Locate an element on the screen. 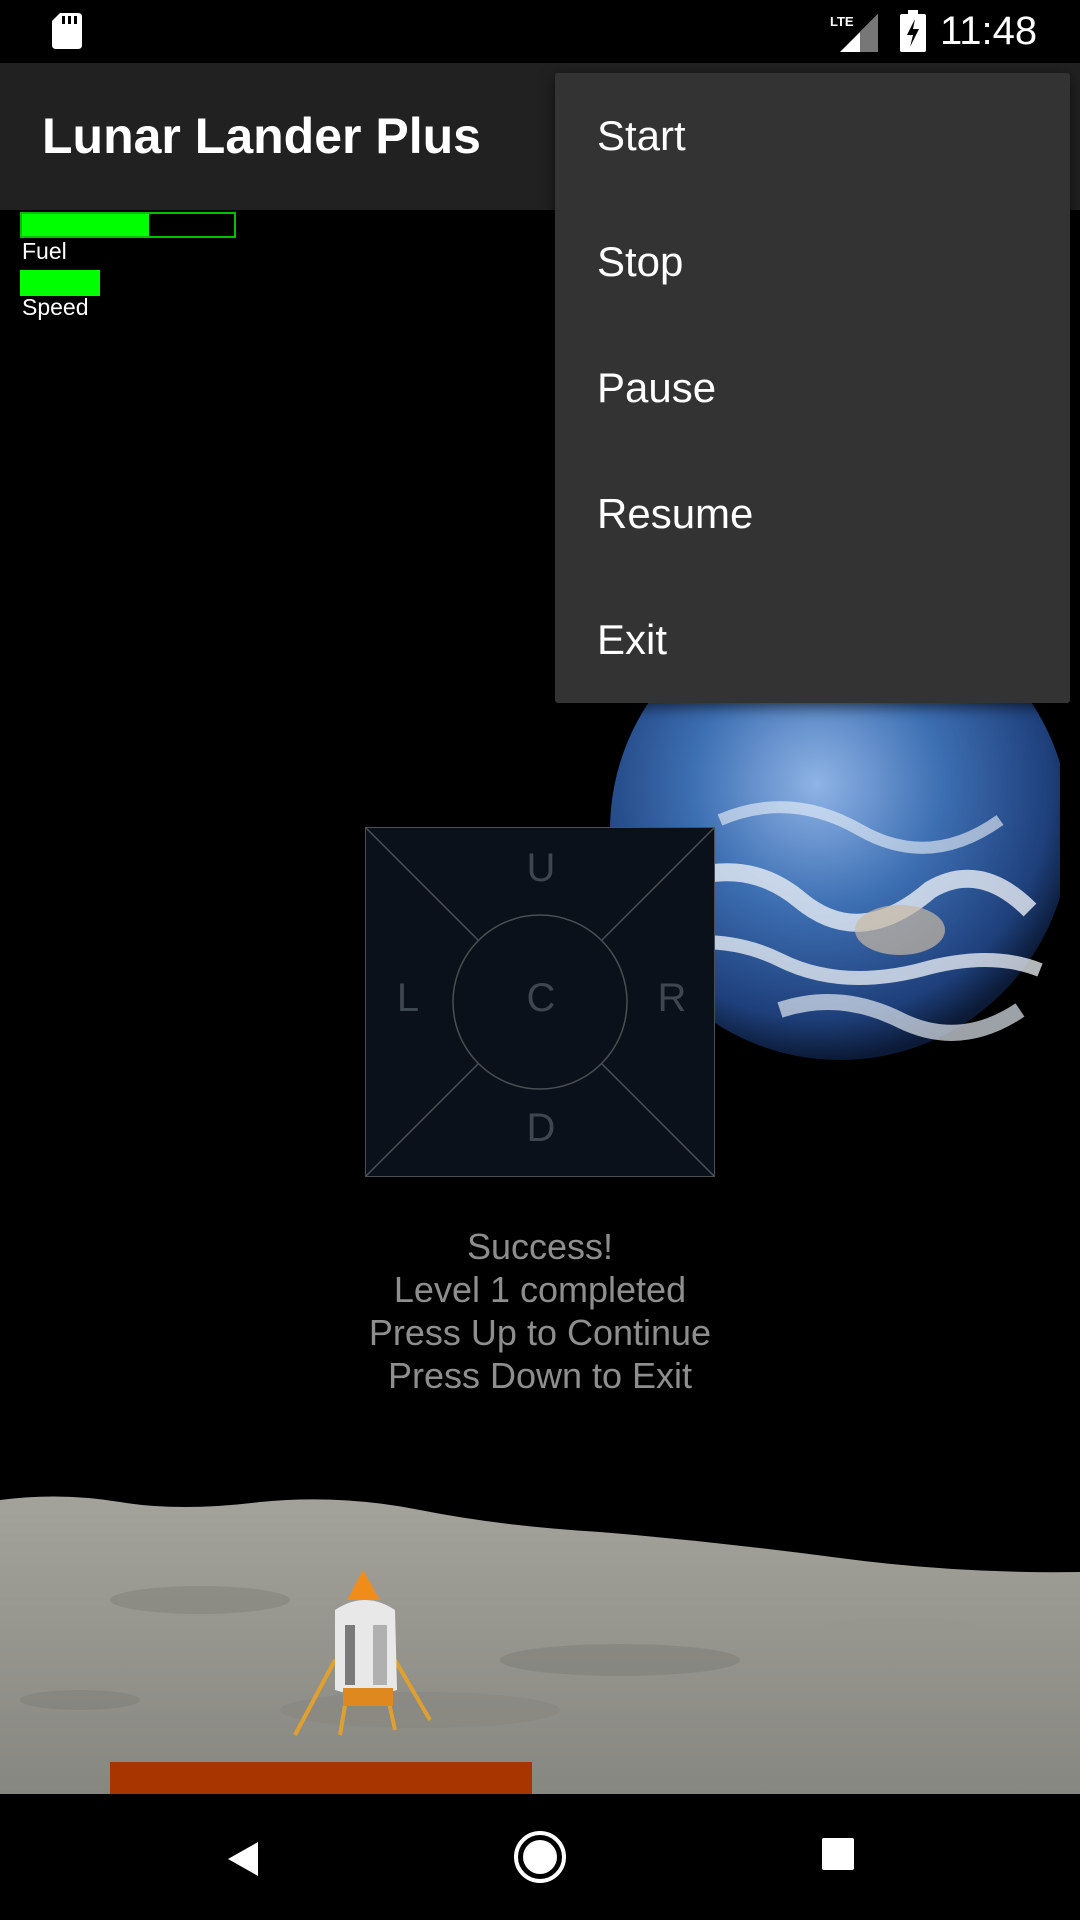 The width and height of the screenshot is (1080, 1920). menu-item-start: Start is located at coordinates (812, 136).